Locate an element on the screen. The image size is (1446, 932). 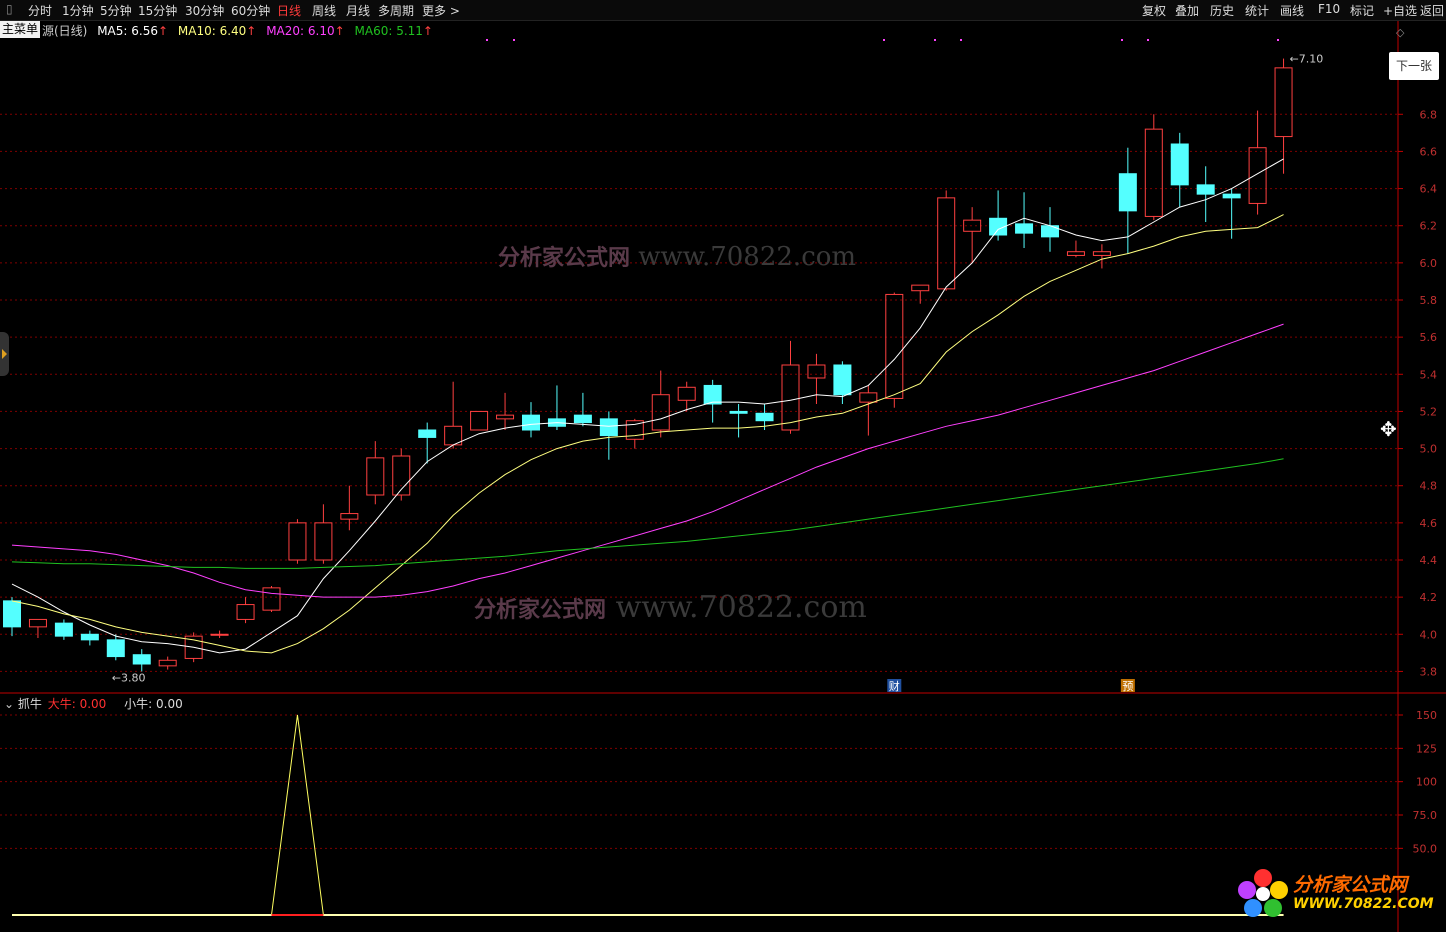
period-tab: 周线 is located at coordinates (324, 10).